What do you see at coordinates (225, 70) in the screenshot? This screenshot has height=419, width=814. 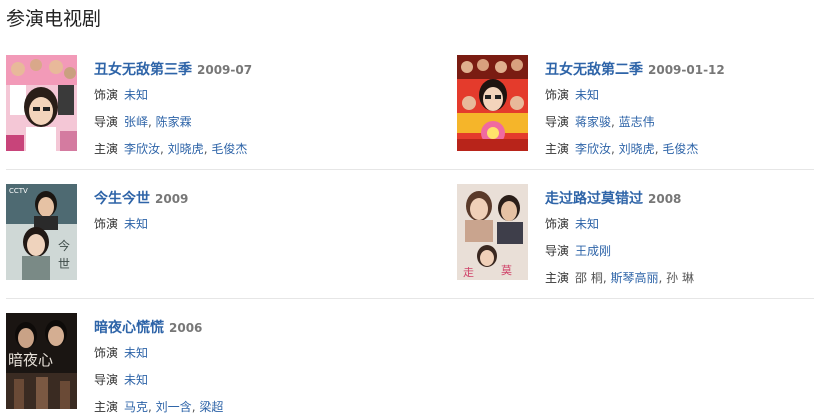 I see `show-year: 2009-07` at bounding box center [225, 70].